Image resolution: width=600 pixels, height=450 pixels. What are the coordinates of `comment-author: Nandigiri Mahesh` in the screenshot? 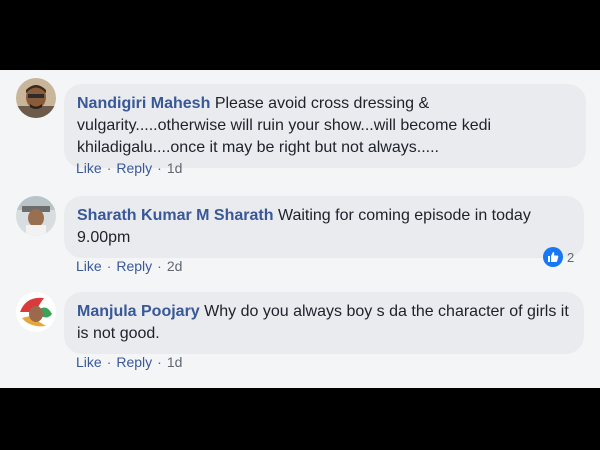 It's located at (143, 103).